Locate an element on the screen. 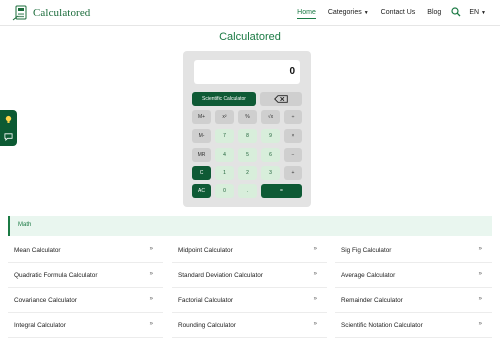 The width and height of the screenshot is (500, 348). key-4: 4 is located at coordinates (224, 155).